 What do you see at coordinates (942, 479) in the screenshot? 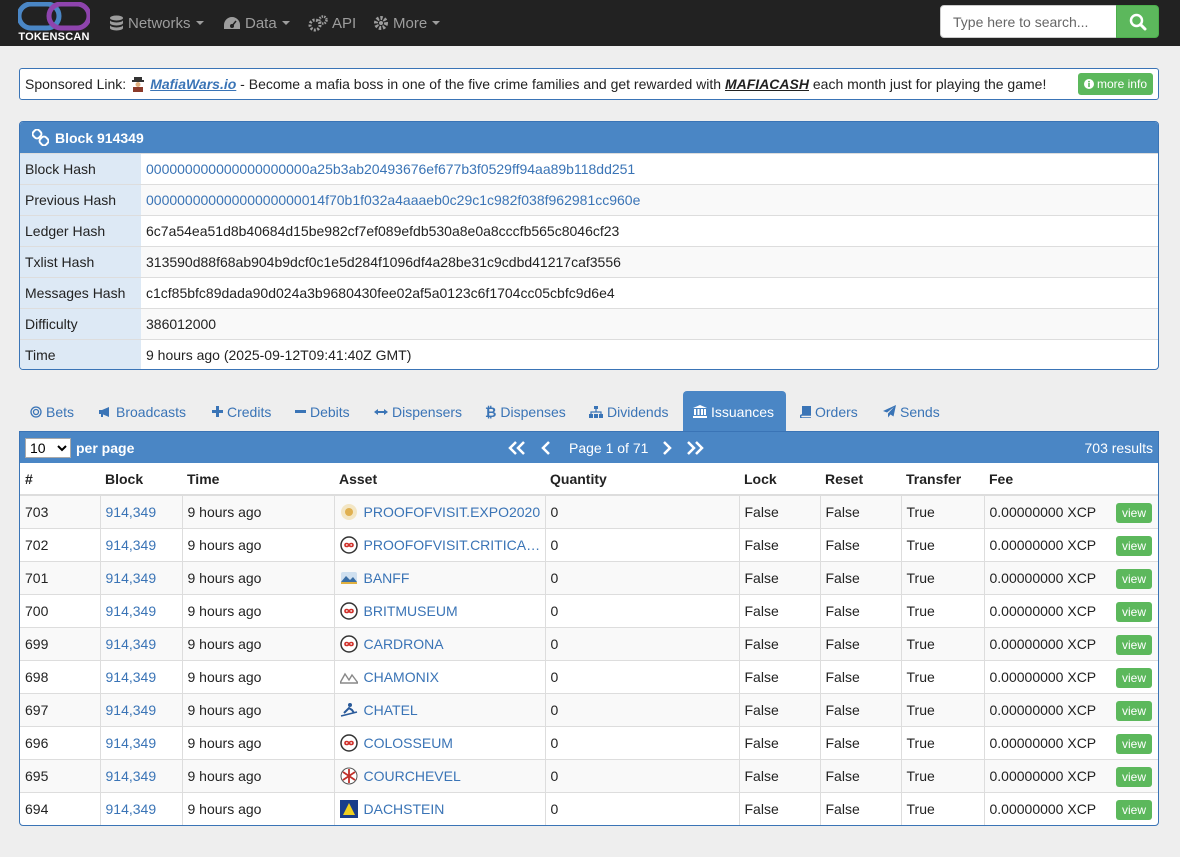
I see `col-header: Transfer` at bounding box center [942, 479].